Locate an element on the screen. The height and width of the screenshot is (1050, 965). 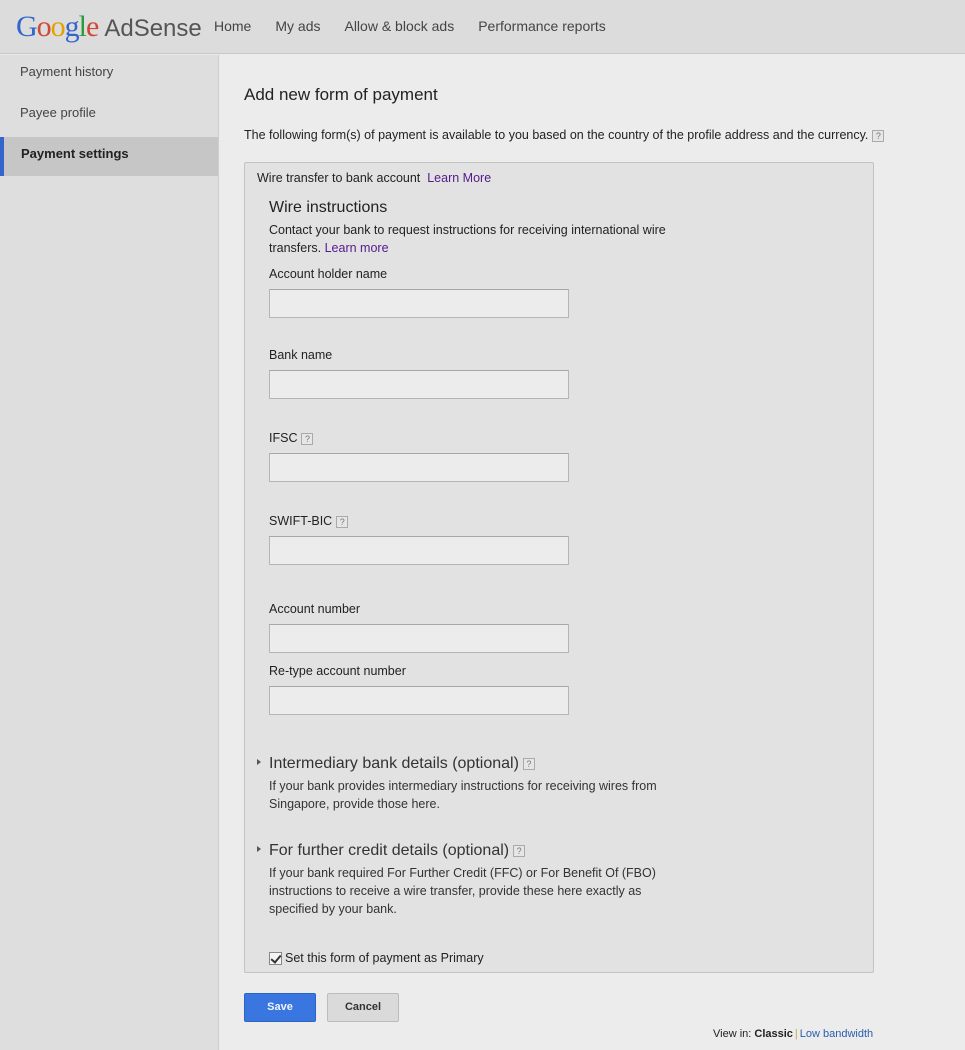
sidebar-item-payment-history: Payment history is located at coordinates (109, 74).